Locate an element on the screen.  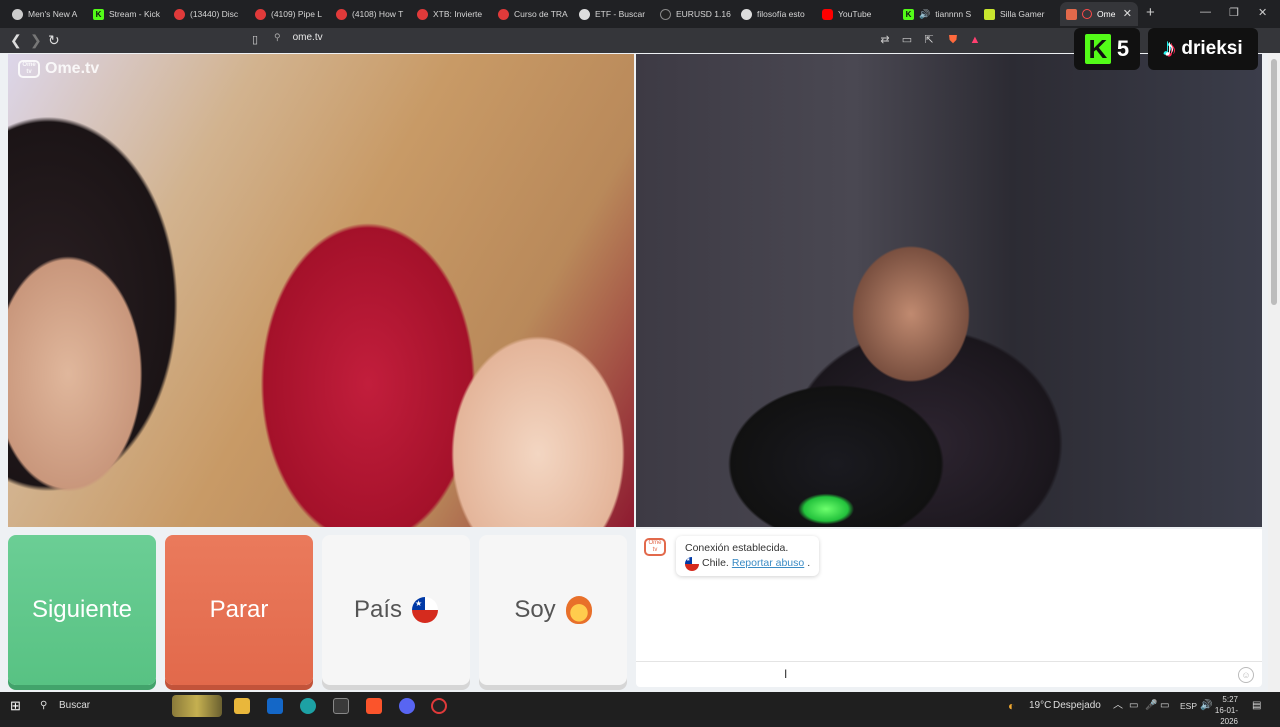
weather-icon: ◐ is located at coordinates (1011, 706).